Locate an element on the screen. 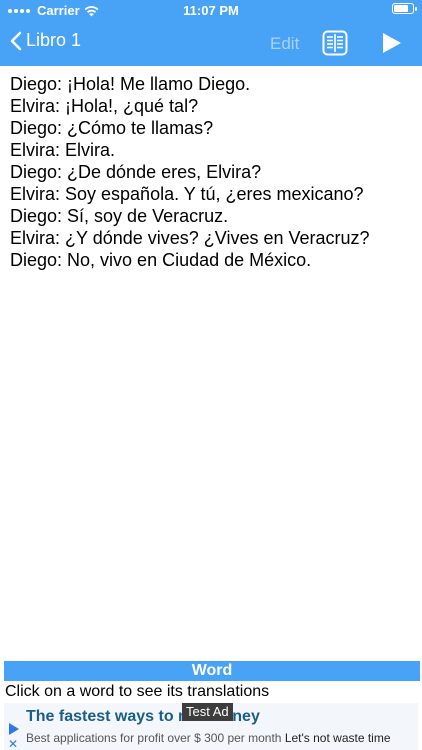 Image resolution: width=422 pixels, height=750 pixels. ad-close-icon: ✕ is located at coordinates (13, 743).